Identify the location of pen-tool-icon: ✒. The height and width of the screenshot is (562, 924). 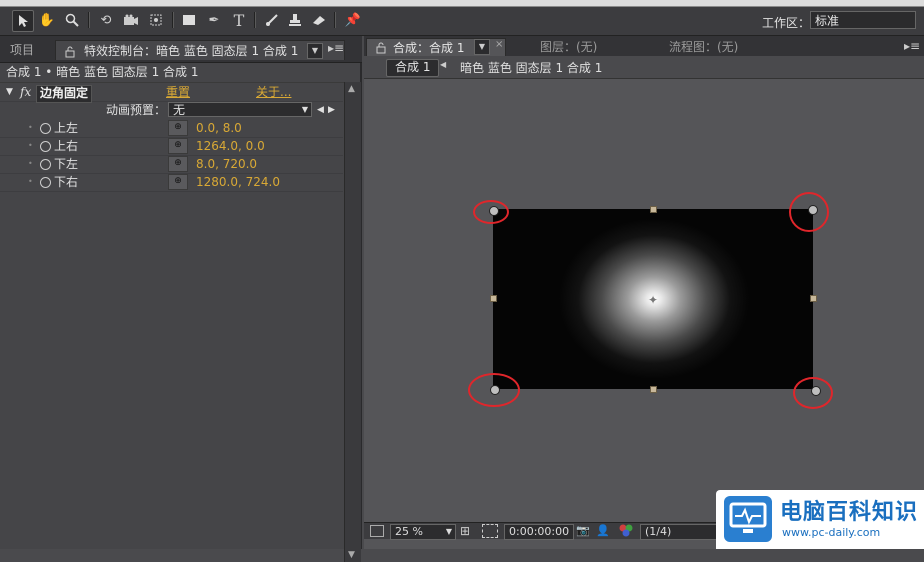
(214, 20).